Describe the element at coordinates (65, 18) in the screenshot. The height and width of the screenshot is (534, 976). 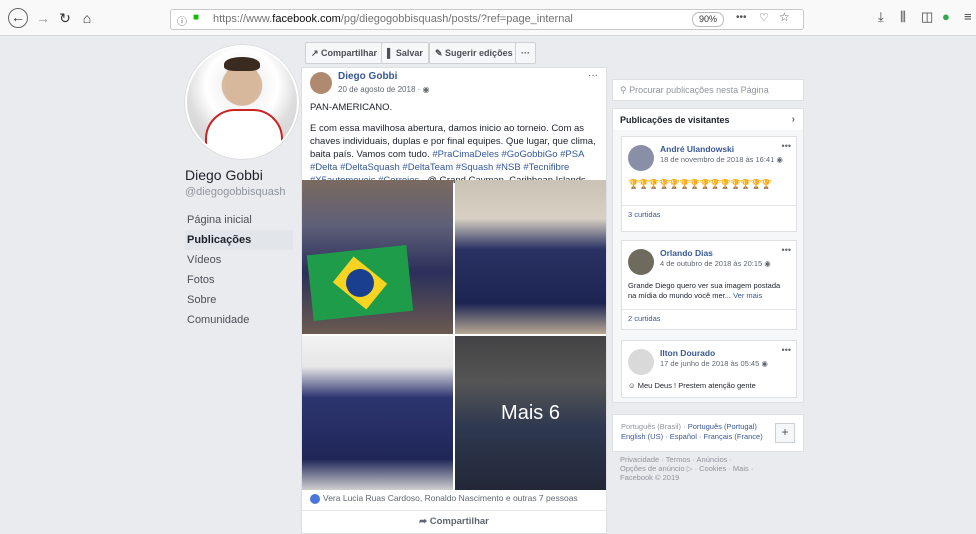
I see `reload-button: ↻` at that location.